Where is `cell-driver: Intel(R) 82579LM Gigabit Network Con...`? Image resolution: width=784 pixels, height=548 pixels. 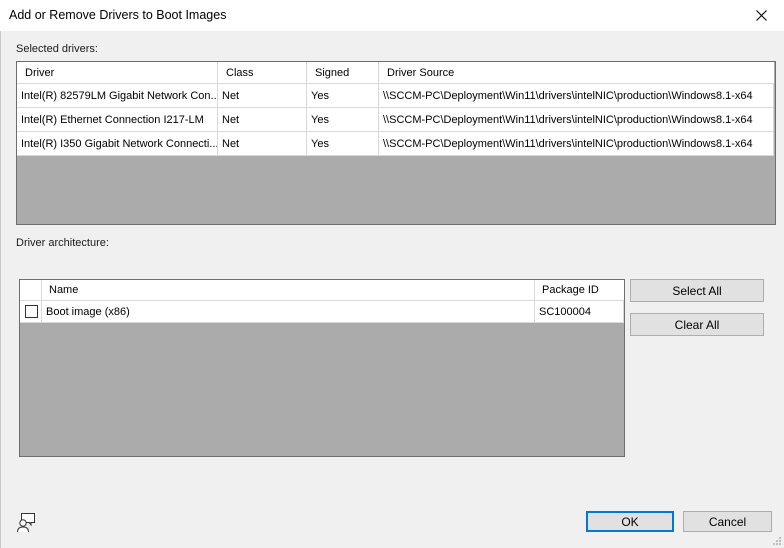 cell-driver: Intel(R) 82579LM Gigabit Network Con... is located at coordinates (117, 95).